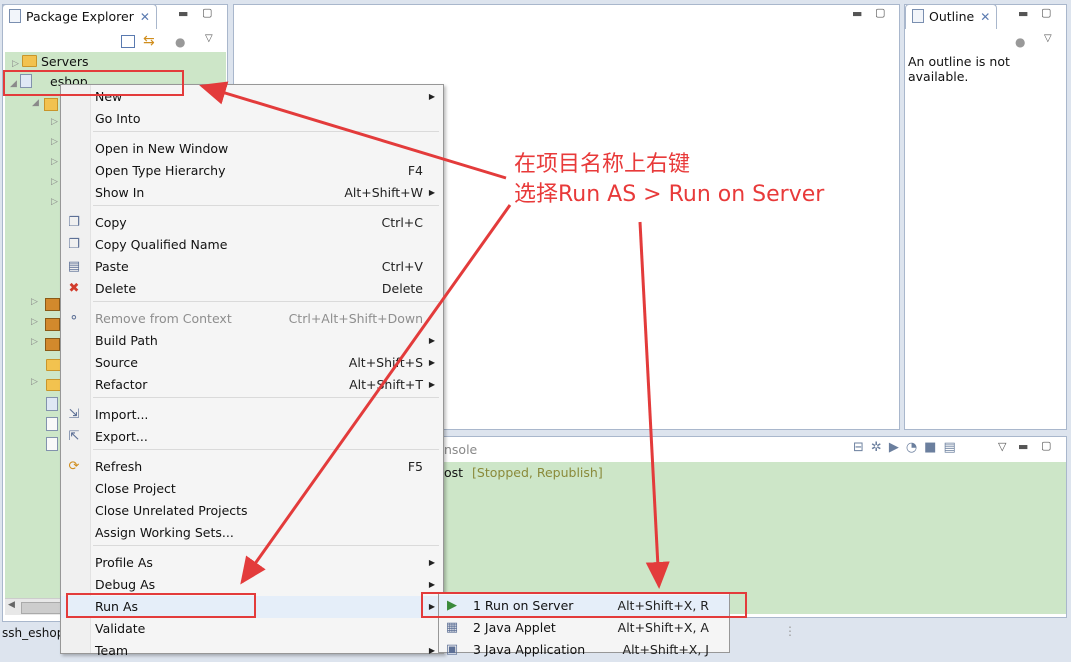 The height and width of the screenshot is (662, 1071). What do you see at coordinates (654, 405) in the screenshot?
I see `arrow-to-run-on-server` at bounding box center [654, 405].